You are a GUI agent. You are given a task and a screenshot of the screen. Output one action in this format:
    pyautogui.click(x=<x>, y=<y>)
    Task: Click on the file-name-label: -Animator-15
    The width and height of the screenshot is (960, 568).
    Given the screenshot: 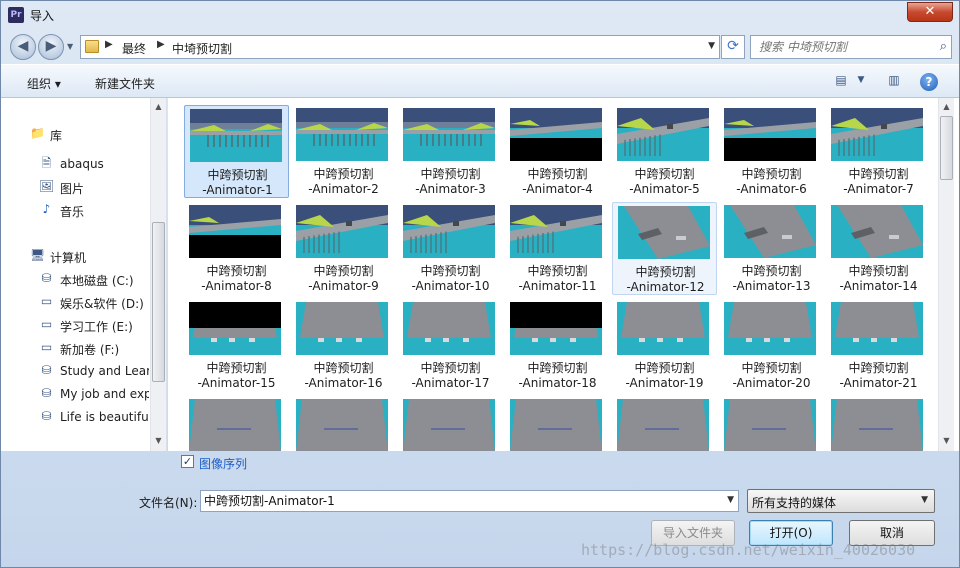 What is the action you would take?
    pyautogui.click(x=236, y=383)
    